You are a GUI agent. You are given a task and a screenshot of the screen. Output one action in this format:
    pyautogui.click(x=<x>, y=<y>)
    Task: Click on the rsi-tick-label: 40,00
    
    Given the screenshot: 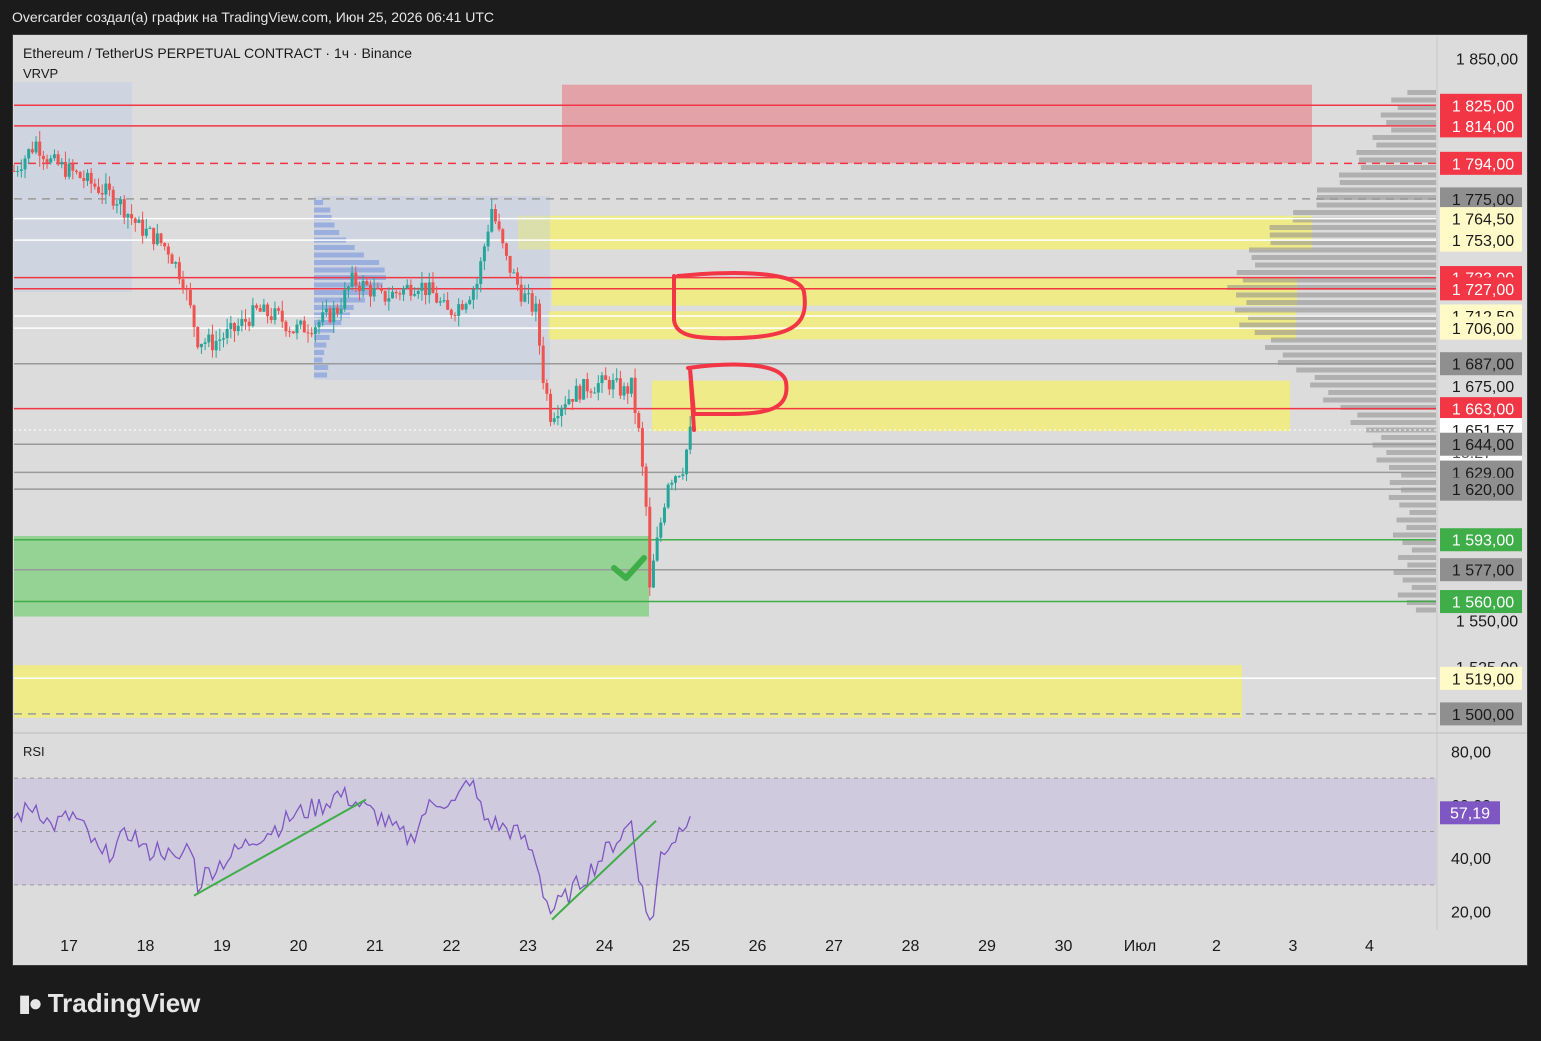 What is the action you would take?
    pyautogui.click(x=1471, y=859)
    